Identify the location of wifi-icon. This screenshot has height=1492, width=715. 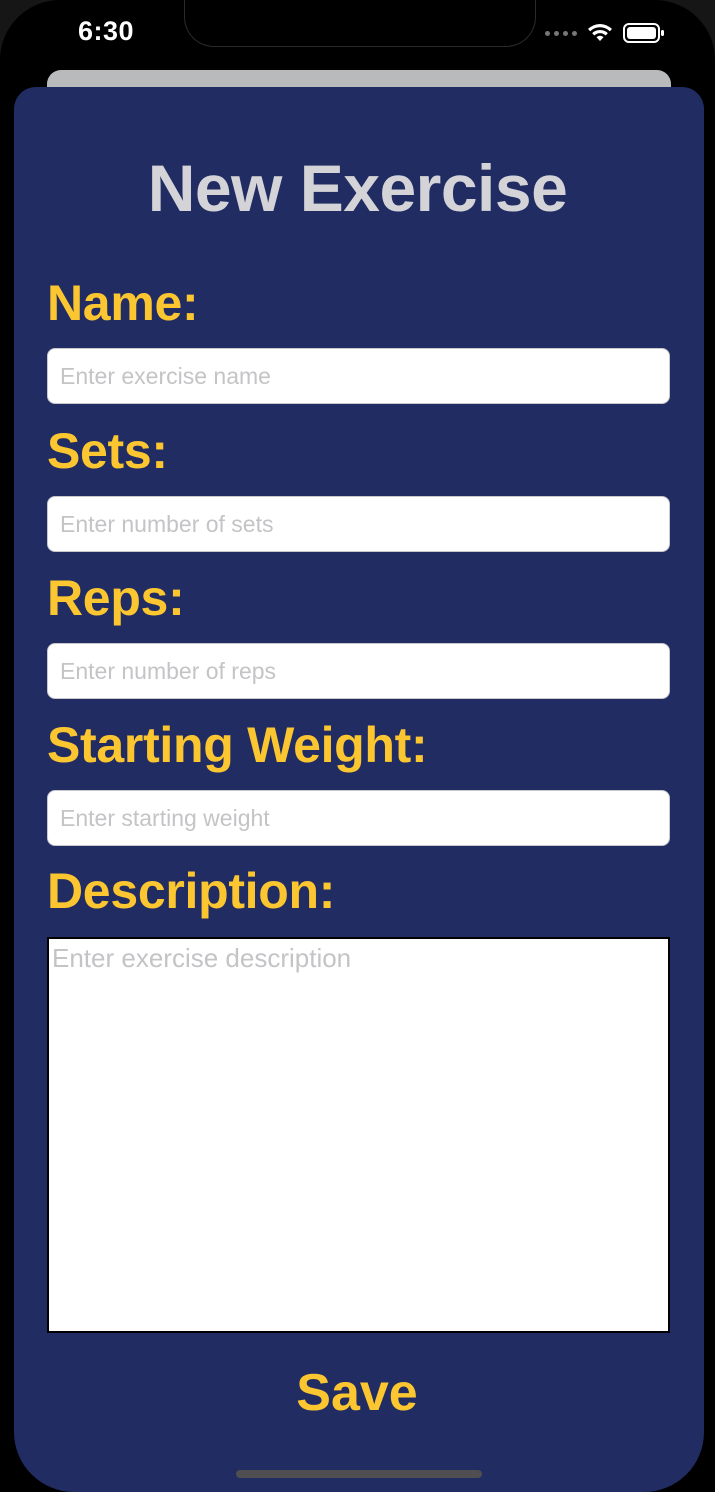
(600, 32).